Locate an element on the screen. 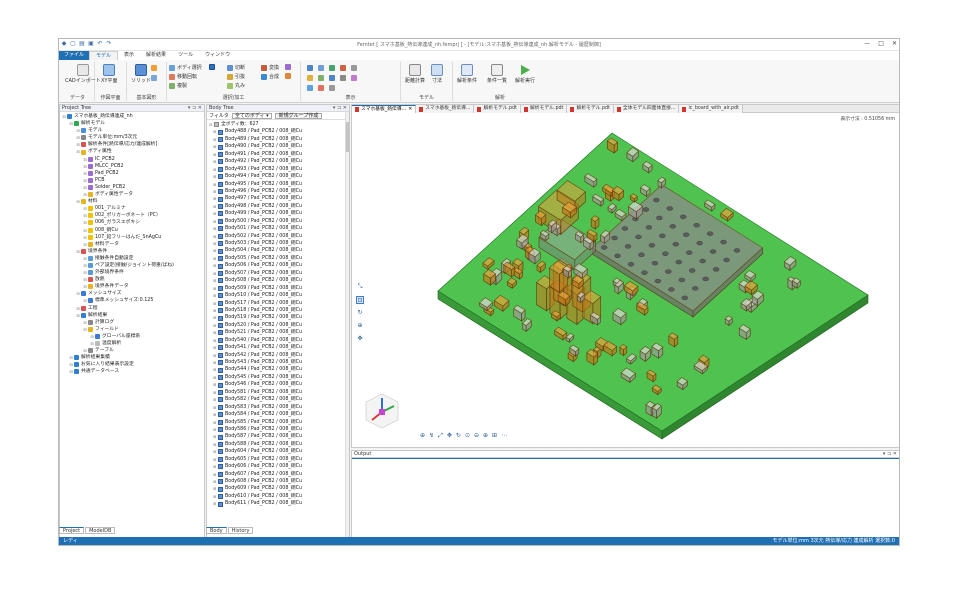  distance-button: 距離計算 is located at coordinates (415, 74).